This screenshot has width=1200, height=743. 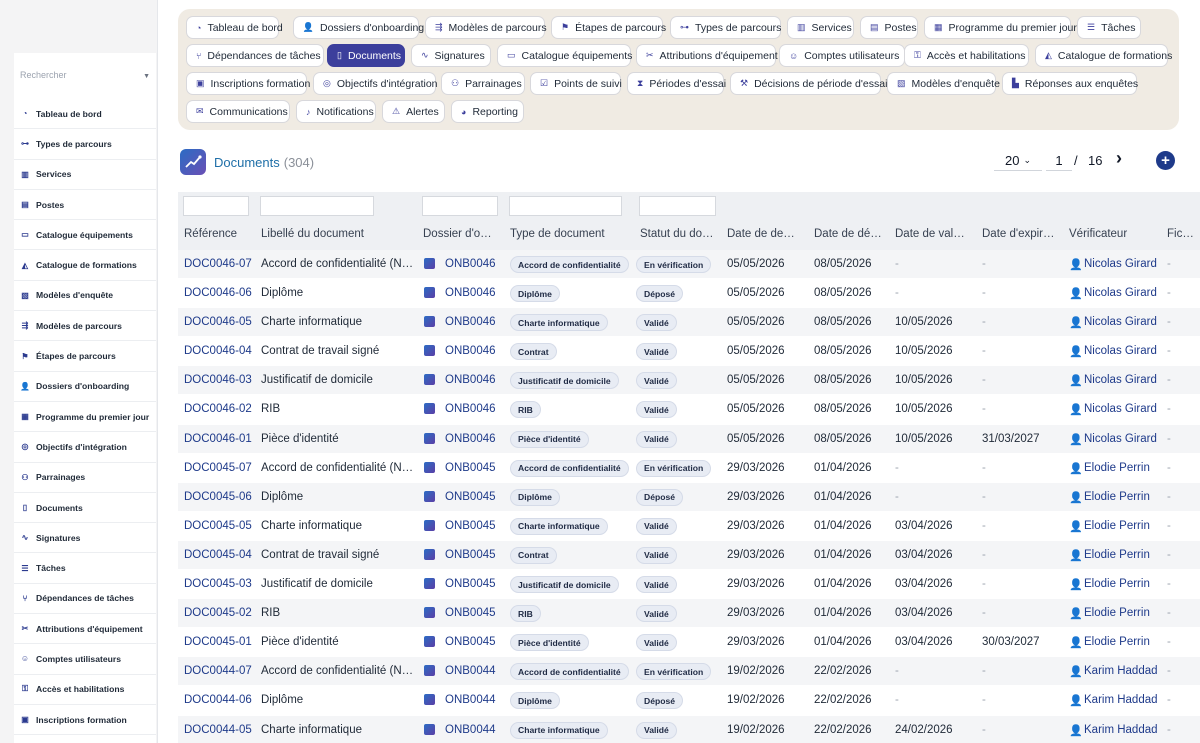 What do you see at coordinates (85, 235) in the screenshot?
I see `sidebar-item-catalogue-equipements: ▭ Catalogue équipements` at bounding box center [85, 235].